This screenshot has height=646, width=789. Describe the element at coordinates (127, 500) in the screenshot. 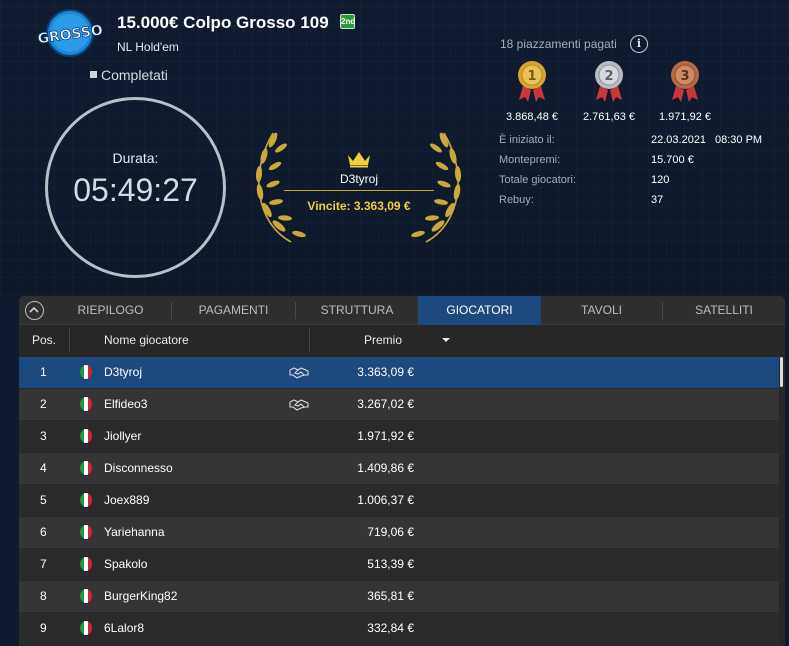

I see `row-player-name: Joex889` at that location.